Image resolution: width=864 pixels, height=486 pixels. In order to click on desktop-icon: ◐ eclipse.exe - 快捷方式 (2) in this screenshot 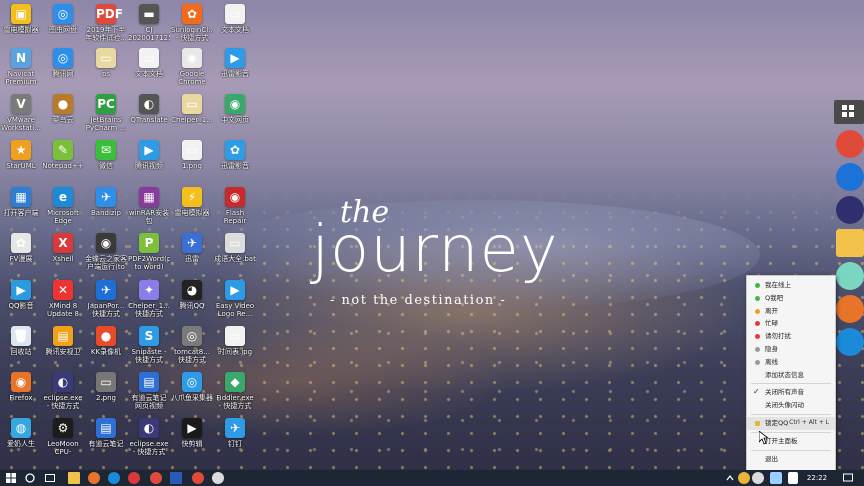, I will do `click(149, 440)`.